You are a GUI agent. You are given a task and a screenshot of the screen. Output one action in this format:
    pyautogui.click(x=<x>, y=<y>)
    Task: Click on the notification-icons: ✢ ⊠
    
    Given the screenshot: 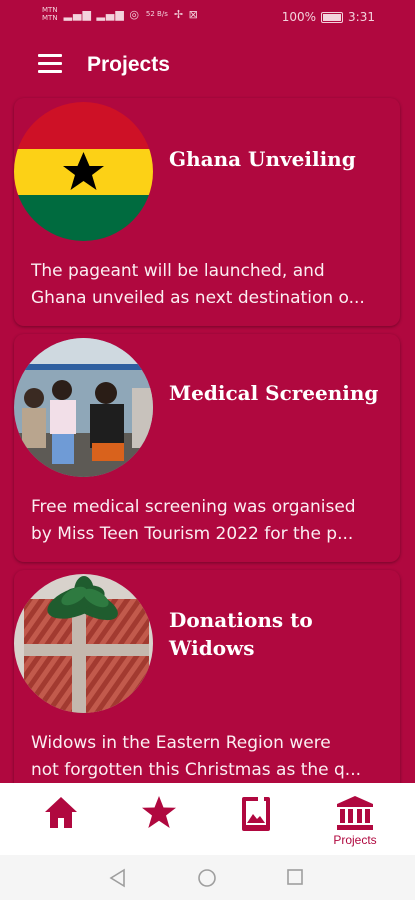 What is the action you would take?
    pyautogui.click(x=186, y=14)
    